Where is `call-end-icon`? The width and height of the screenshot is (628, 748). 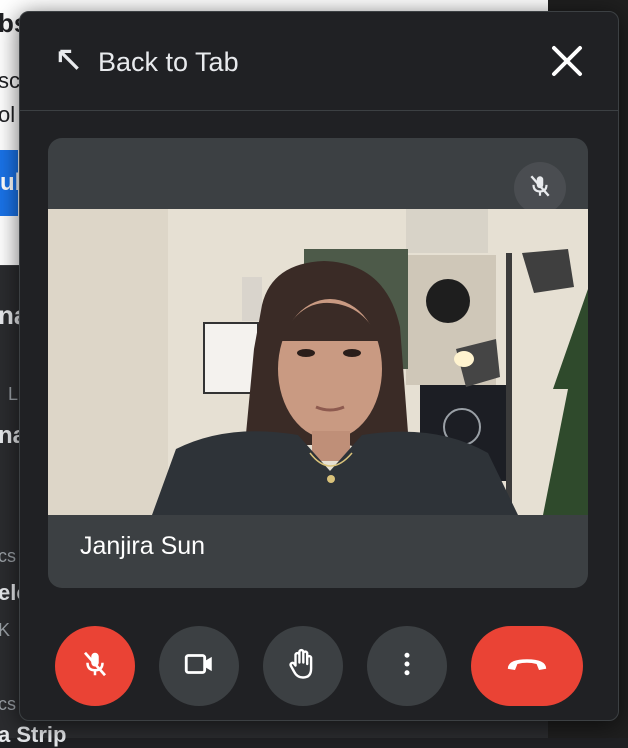 call-end-icon is located at coordinates (527, 666).